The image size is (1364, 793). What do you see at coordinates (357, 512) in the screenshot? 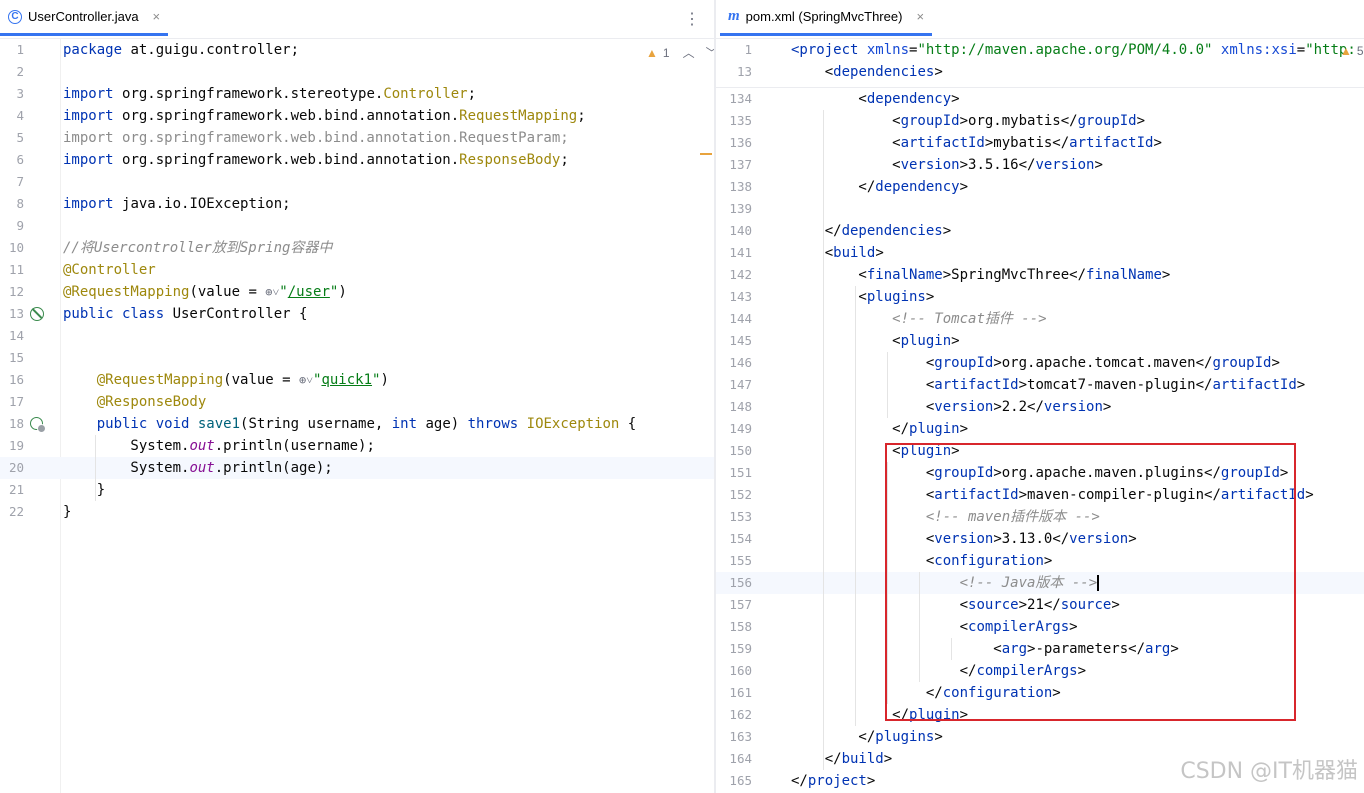
I see `code-line: 22}` at bounding box center [357, 512].